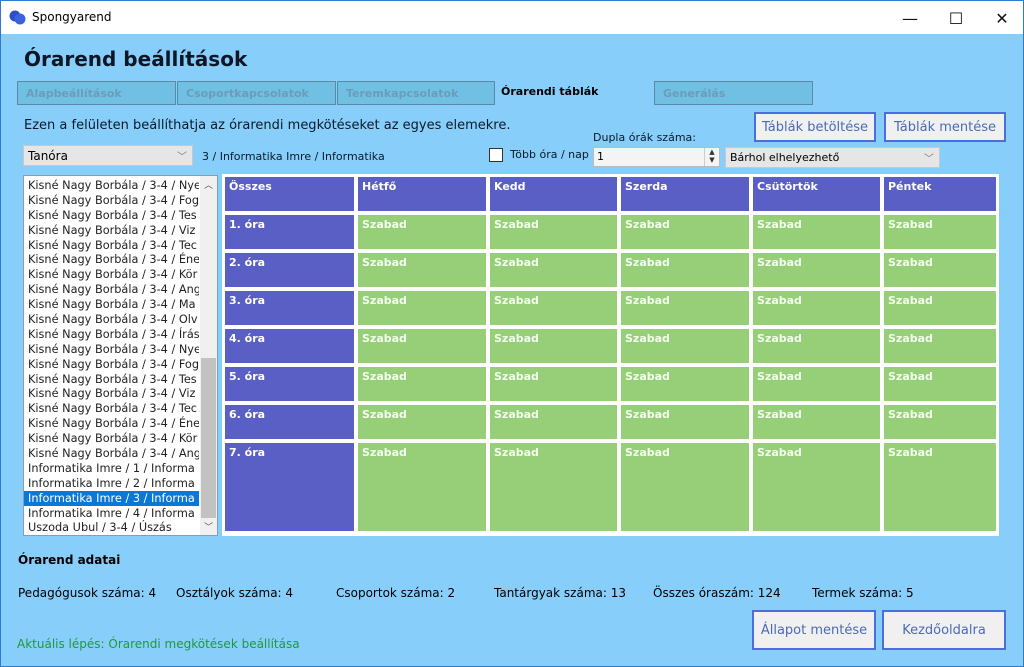  What do you see at coordinates (69, 560) in the screenshot?
I see `summary-title: Órarend adatai` at bounding box center [69, 560].